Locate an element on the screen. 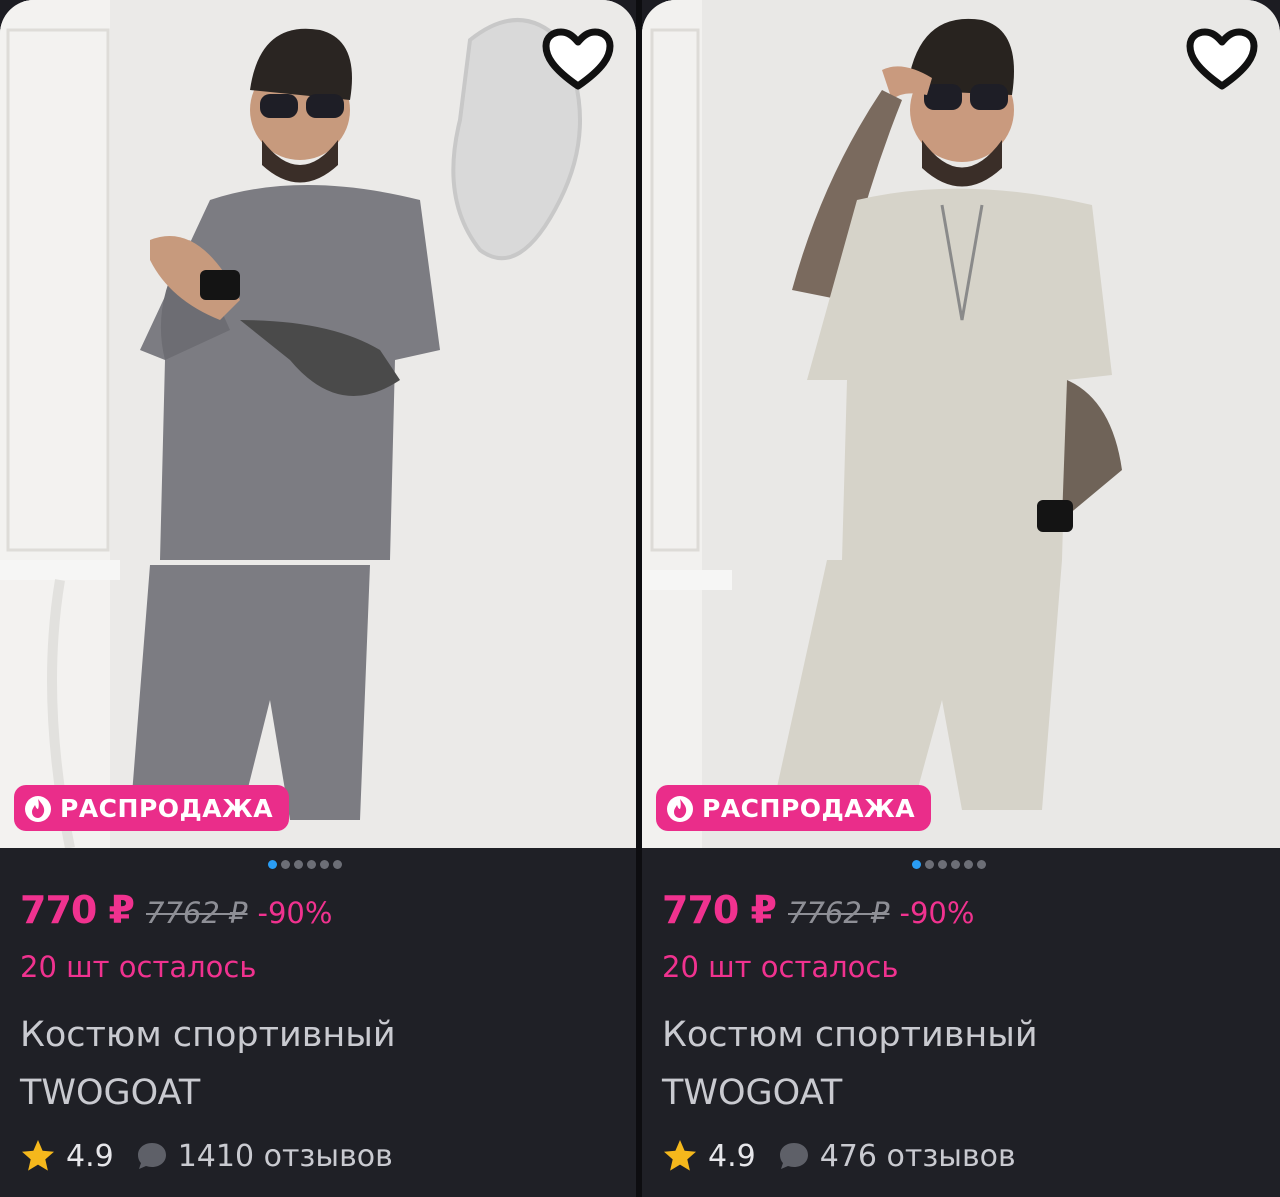 Image resolution: width=1280 pixels, height=1197 pixels. rating-row: 4.9 1410 отзывов is located at coordinates (323, 1156).